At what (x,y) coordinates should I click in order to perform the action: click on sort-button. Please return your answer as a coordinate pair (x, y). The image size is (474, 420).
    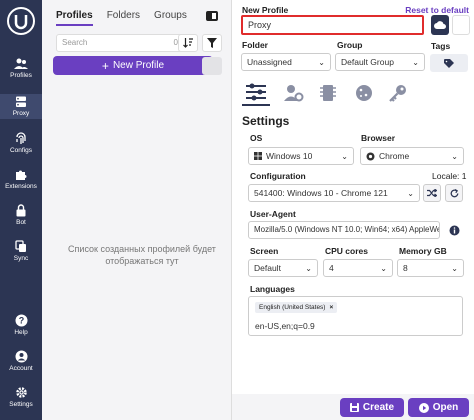
    Looking at the image, I should click on (188, 43).